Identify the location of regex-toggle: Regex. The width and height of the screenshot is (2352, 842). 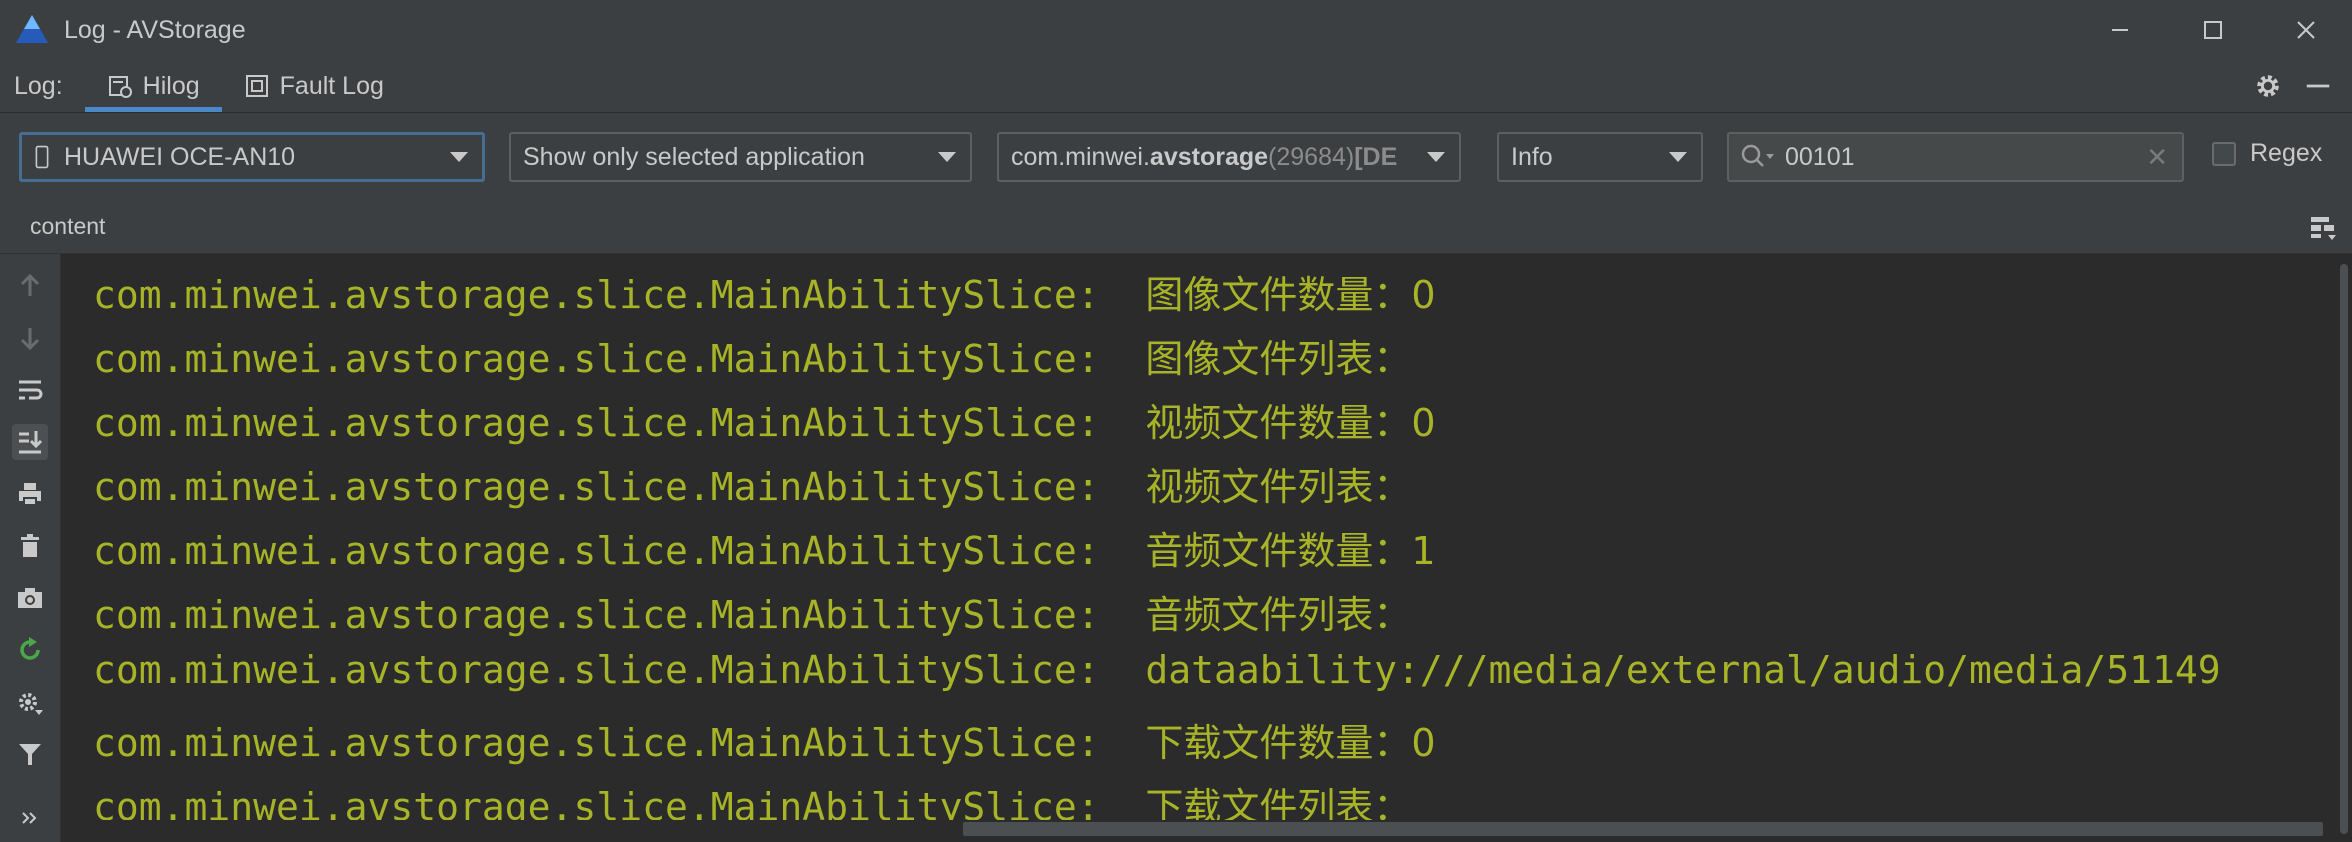
(2267, 153).